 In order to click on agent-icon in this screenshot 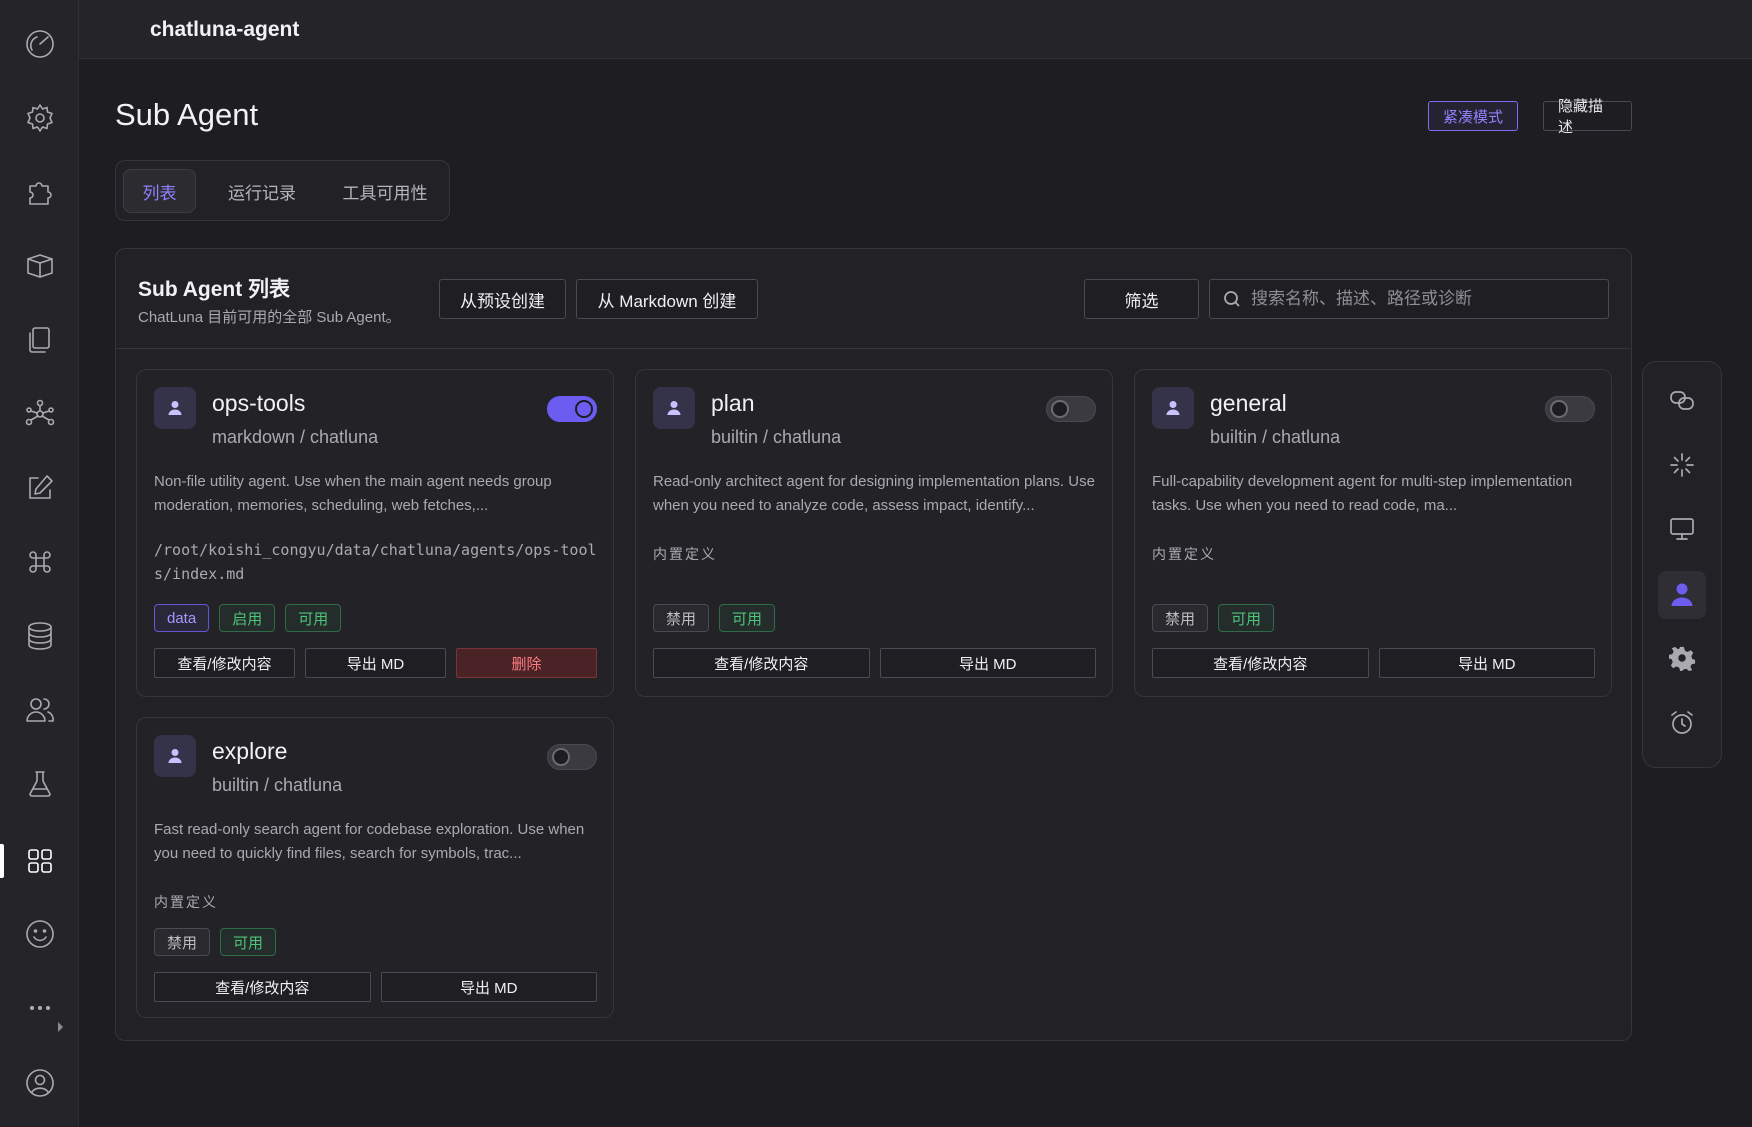, I will do `click(1682, 595)`.